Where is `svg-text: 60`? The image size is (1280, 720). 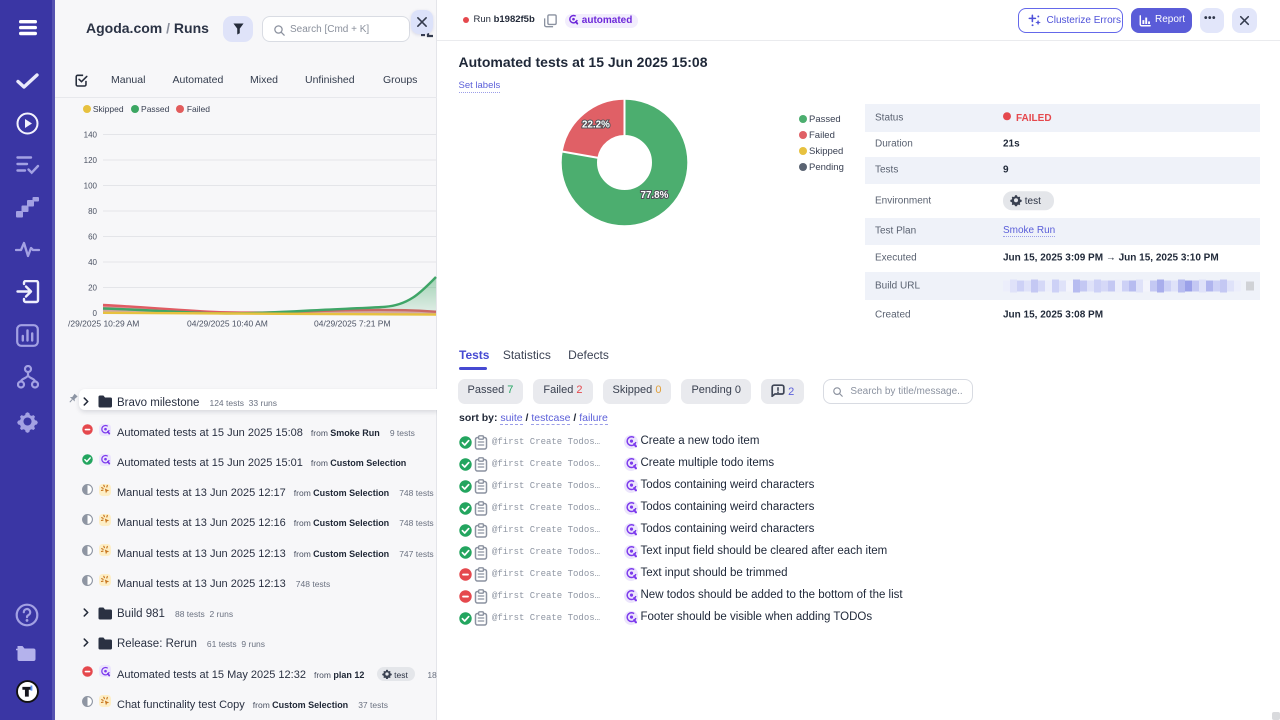 svg-text: 60 is located at coordinates (92, 237).